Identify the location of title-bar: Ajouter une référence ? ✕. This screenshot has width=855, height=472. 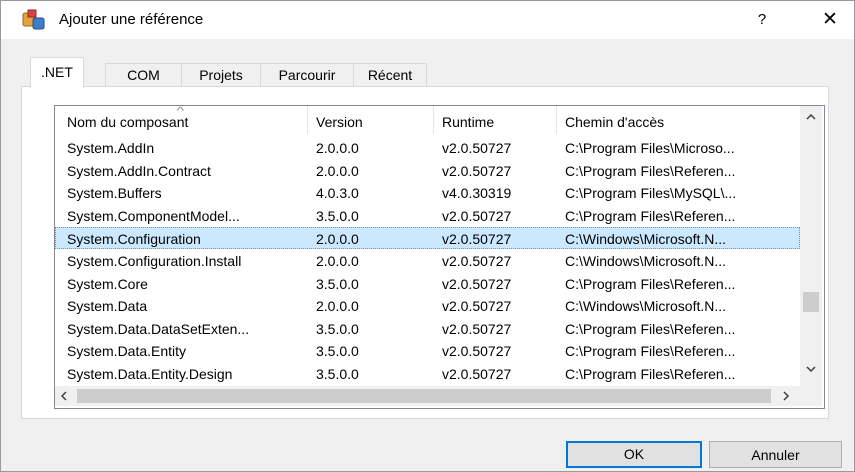
(427, 20).